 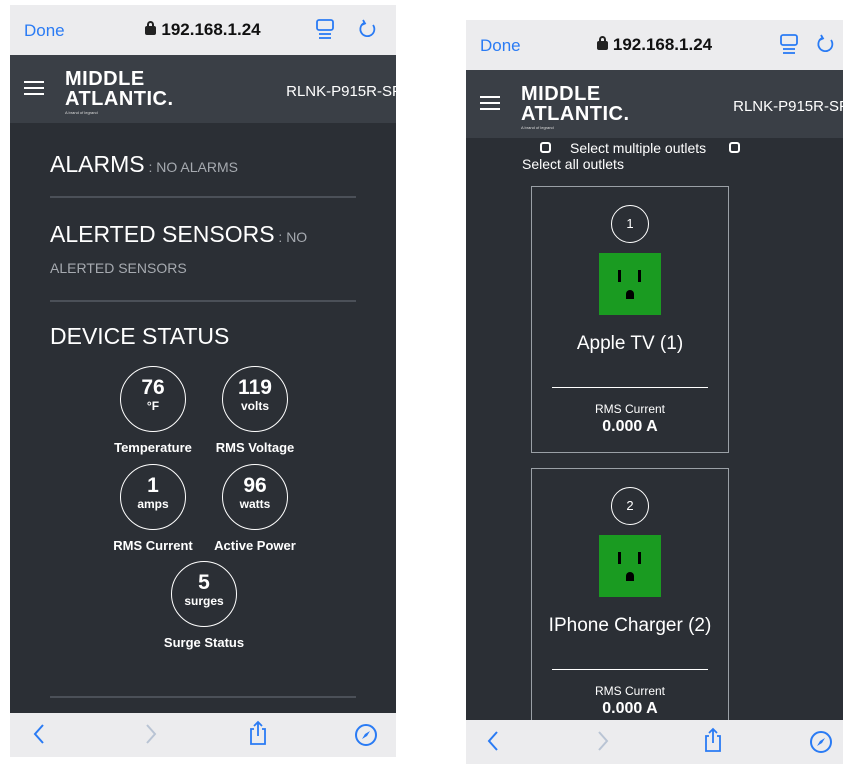 I want to click on voltage-gauge: 119 volts RMS Voltage, so click(x=255, y=410).